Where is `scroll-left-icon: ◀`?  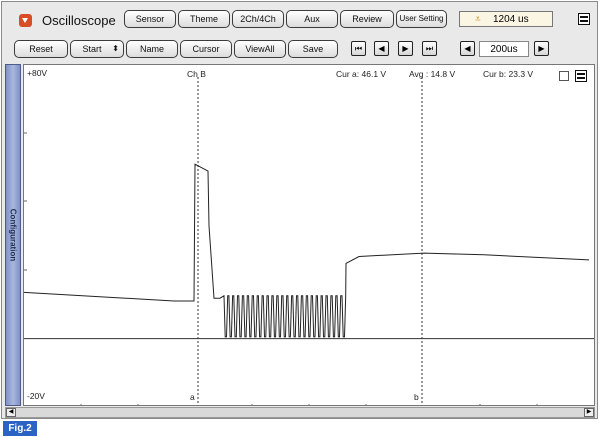
scroll-left-icon: ◀ is located at coordinates (11, 412).